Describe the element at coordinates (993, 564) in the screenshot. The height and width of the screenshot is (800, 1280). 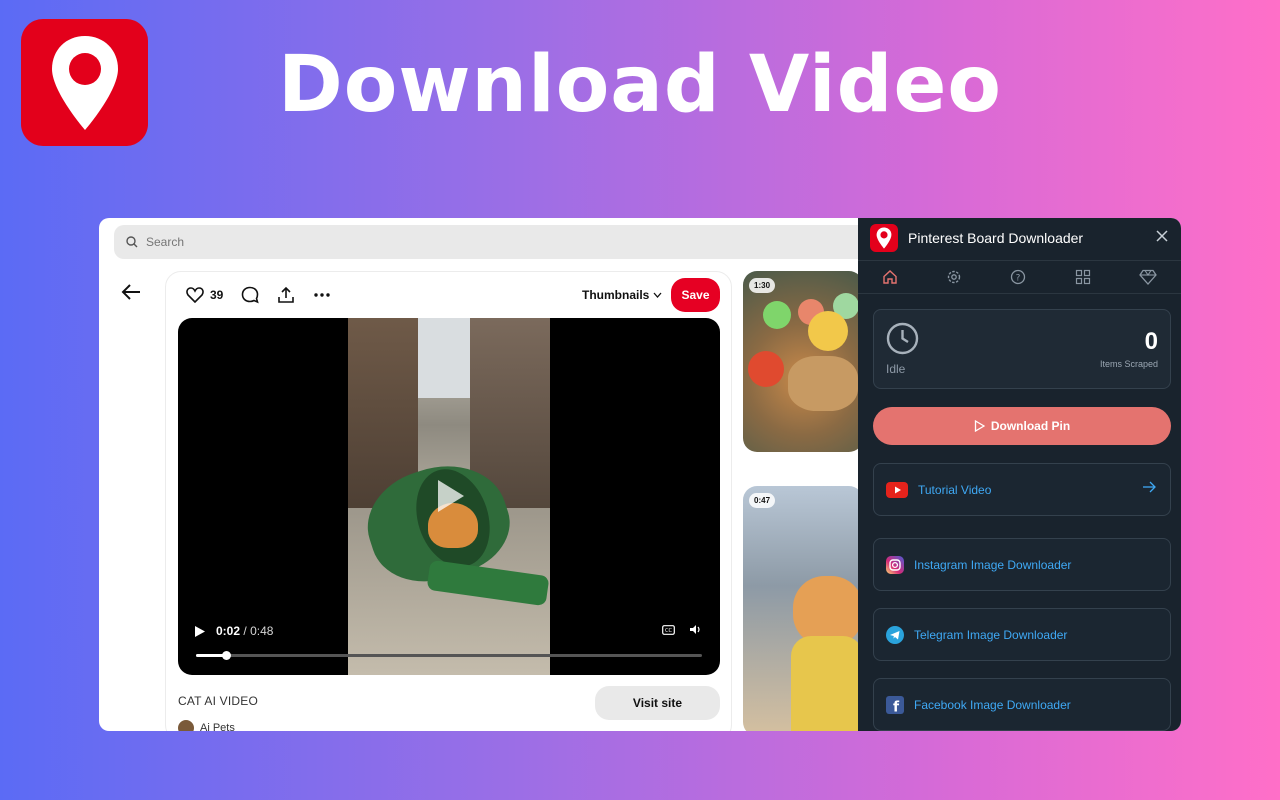
I see `instagram-downloader-label: Instagram Image Downloader` at that location.